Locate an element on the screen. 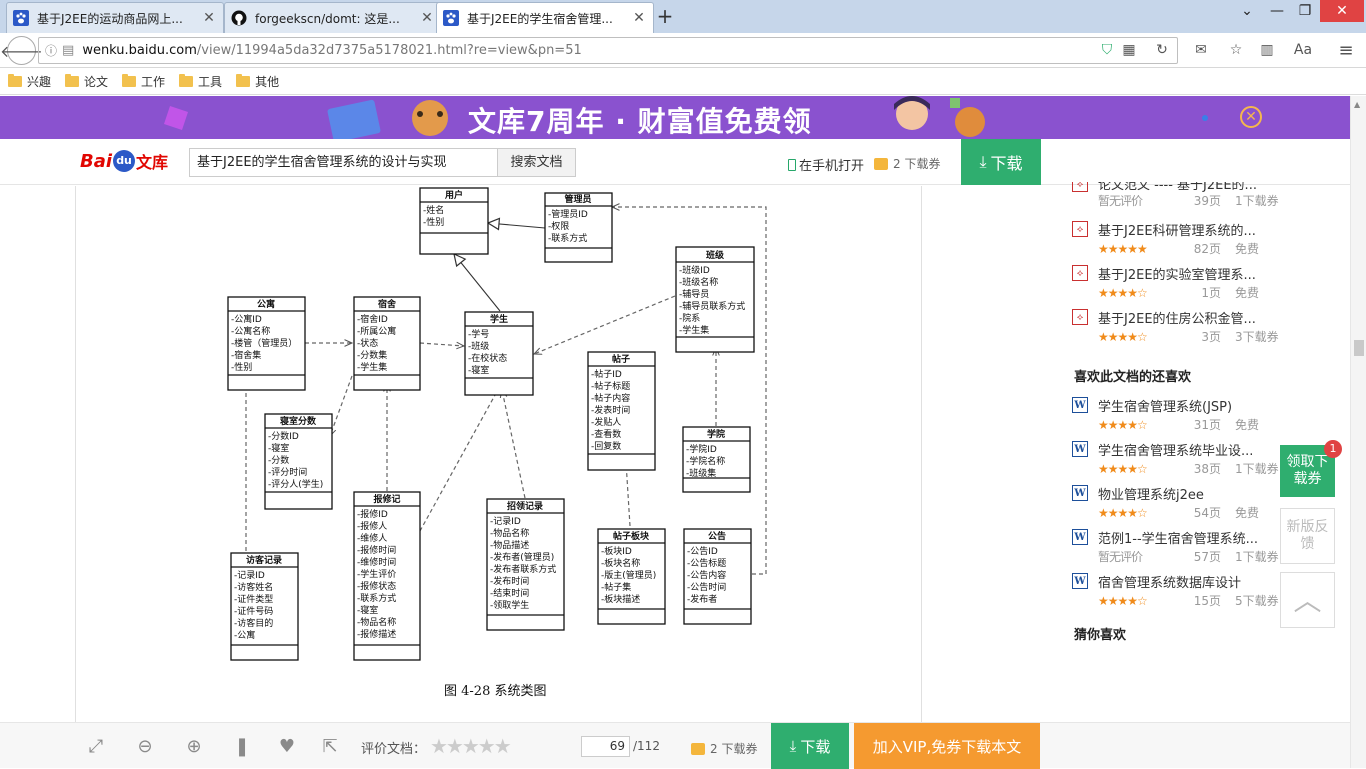 The height and width of the screenshot is (769, 1366). also-like-heading: 喜欢此文档的还喜欢 is located at coordinates (1133, 377).